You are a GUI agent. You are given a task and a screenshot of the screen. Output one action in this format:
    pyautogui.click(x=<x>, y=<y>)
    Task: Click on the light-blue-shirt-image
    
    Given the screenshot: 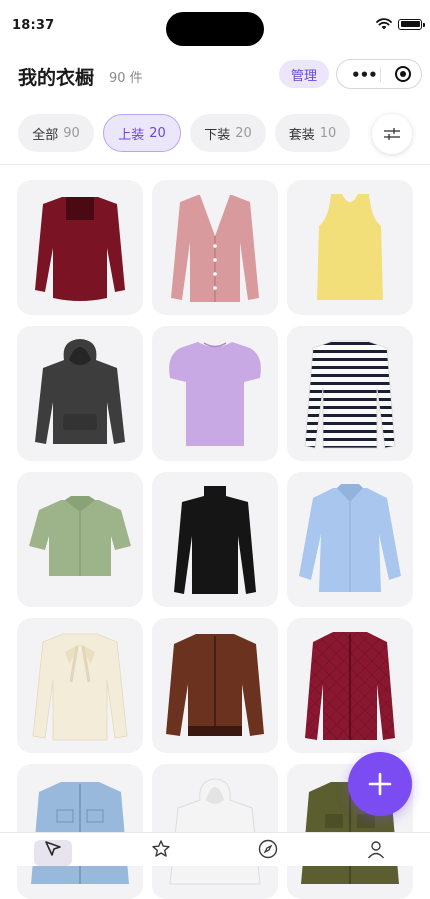 What is the action you would take?
    pyautogui.click(x=350, y=538)
    